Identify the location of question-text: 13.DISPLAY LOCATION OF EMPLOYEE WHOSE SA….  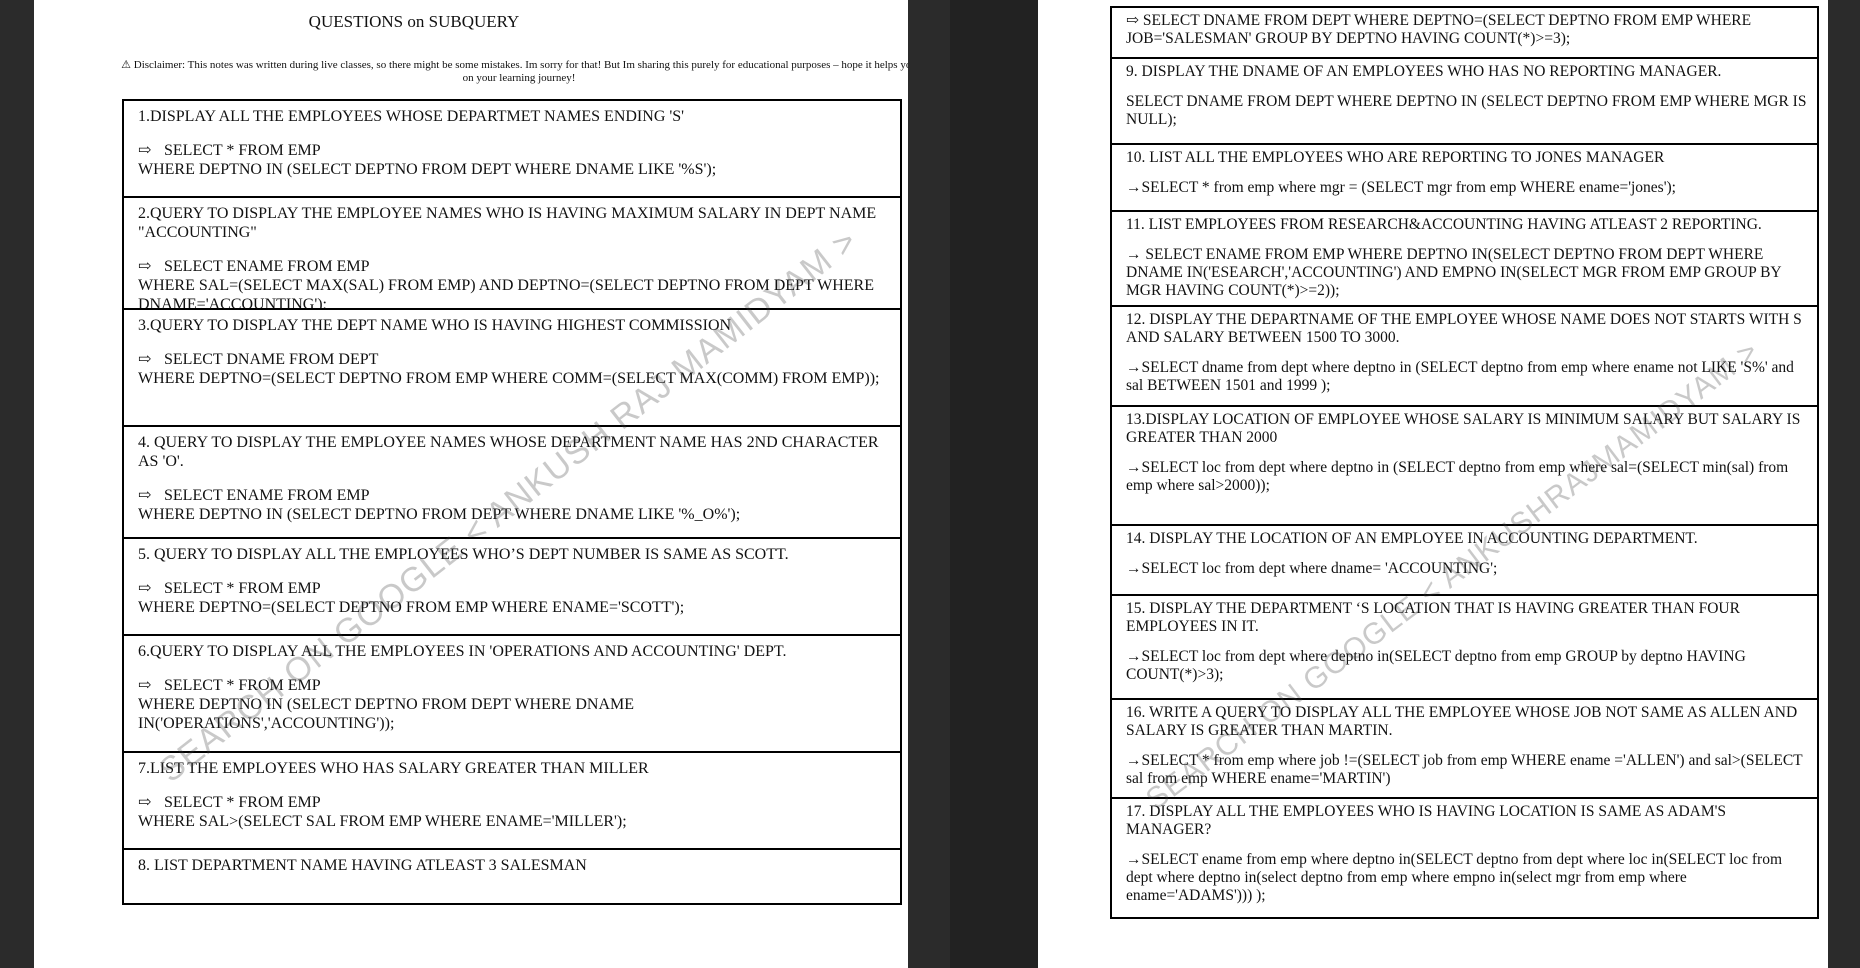
(1463, 428).